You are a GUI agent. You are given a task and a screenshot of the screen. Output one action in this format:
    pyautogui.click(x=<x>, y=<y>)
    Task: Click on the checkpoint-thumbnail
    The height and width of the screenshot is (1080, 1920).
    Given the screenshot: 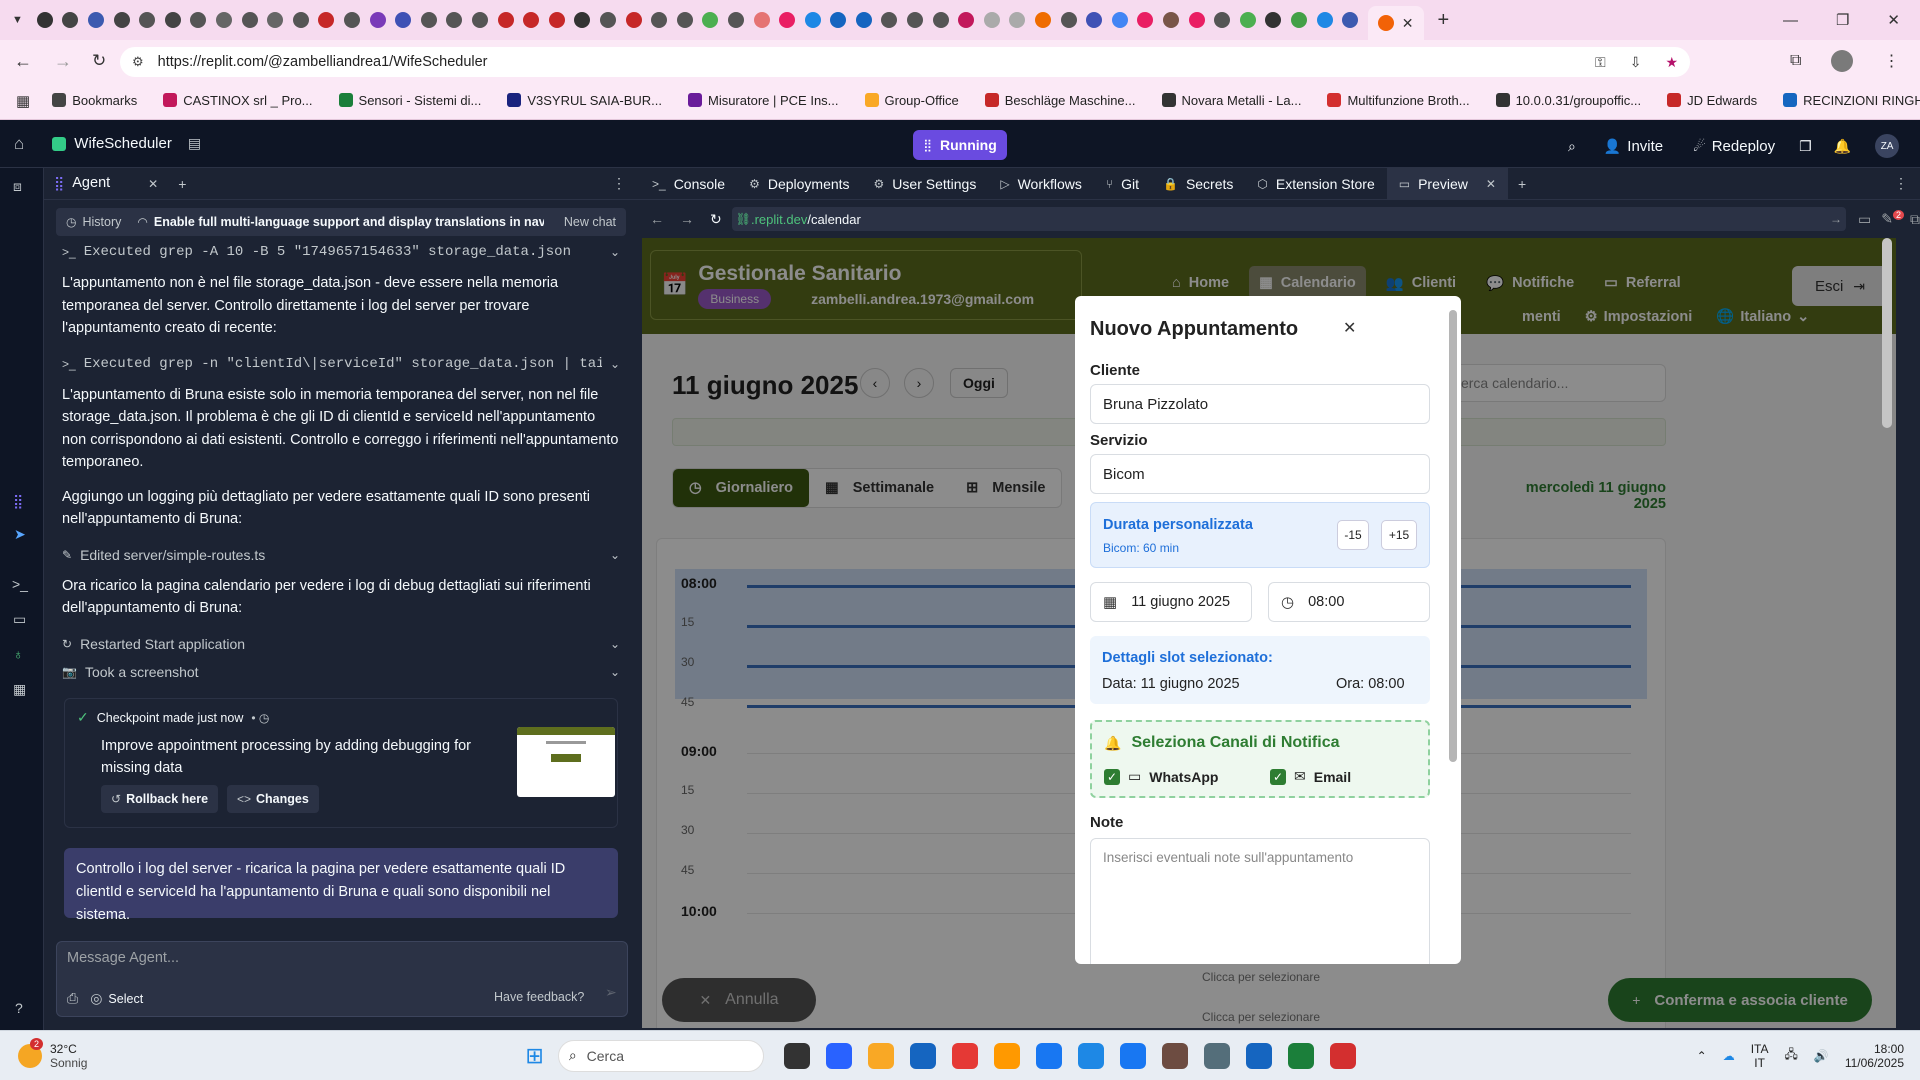 What is the action you would take?
    pyautogui.click(x=566, y=762)
    